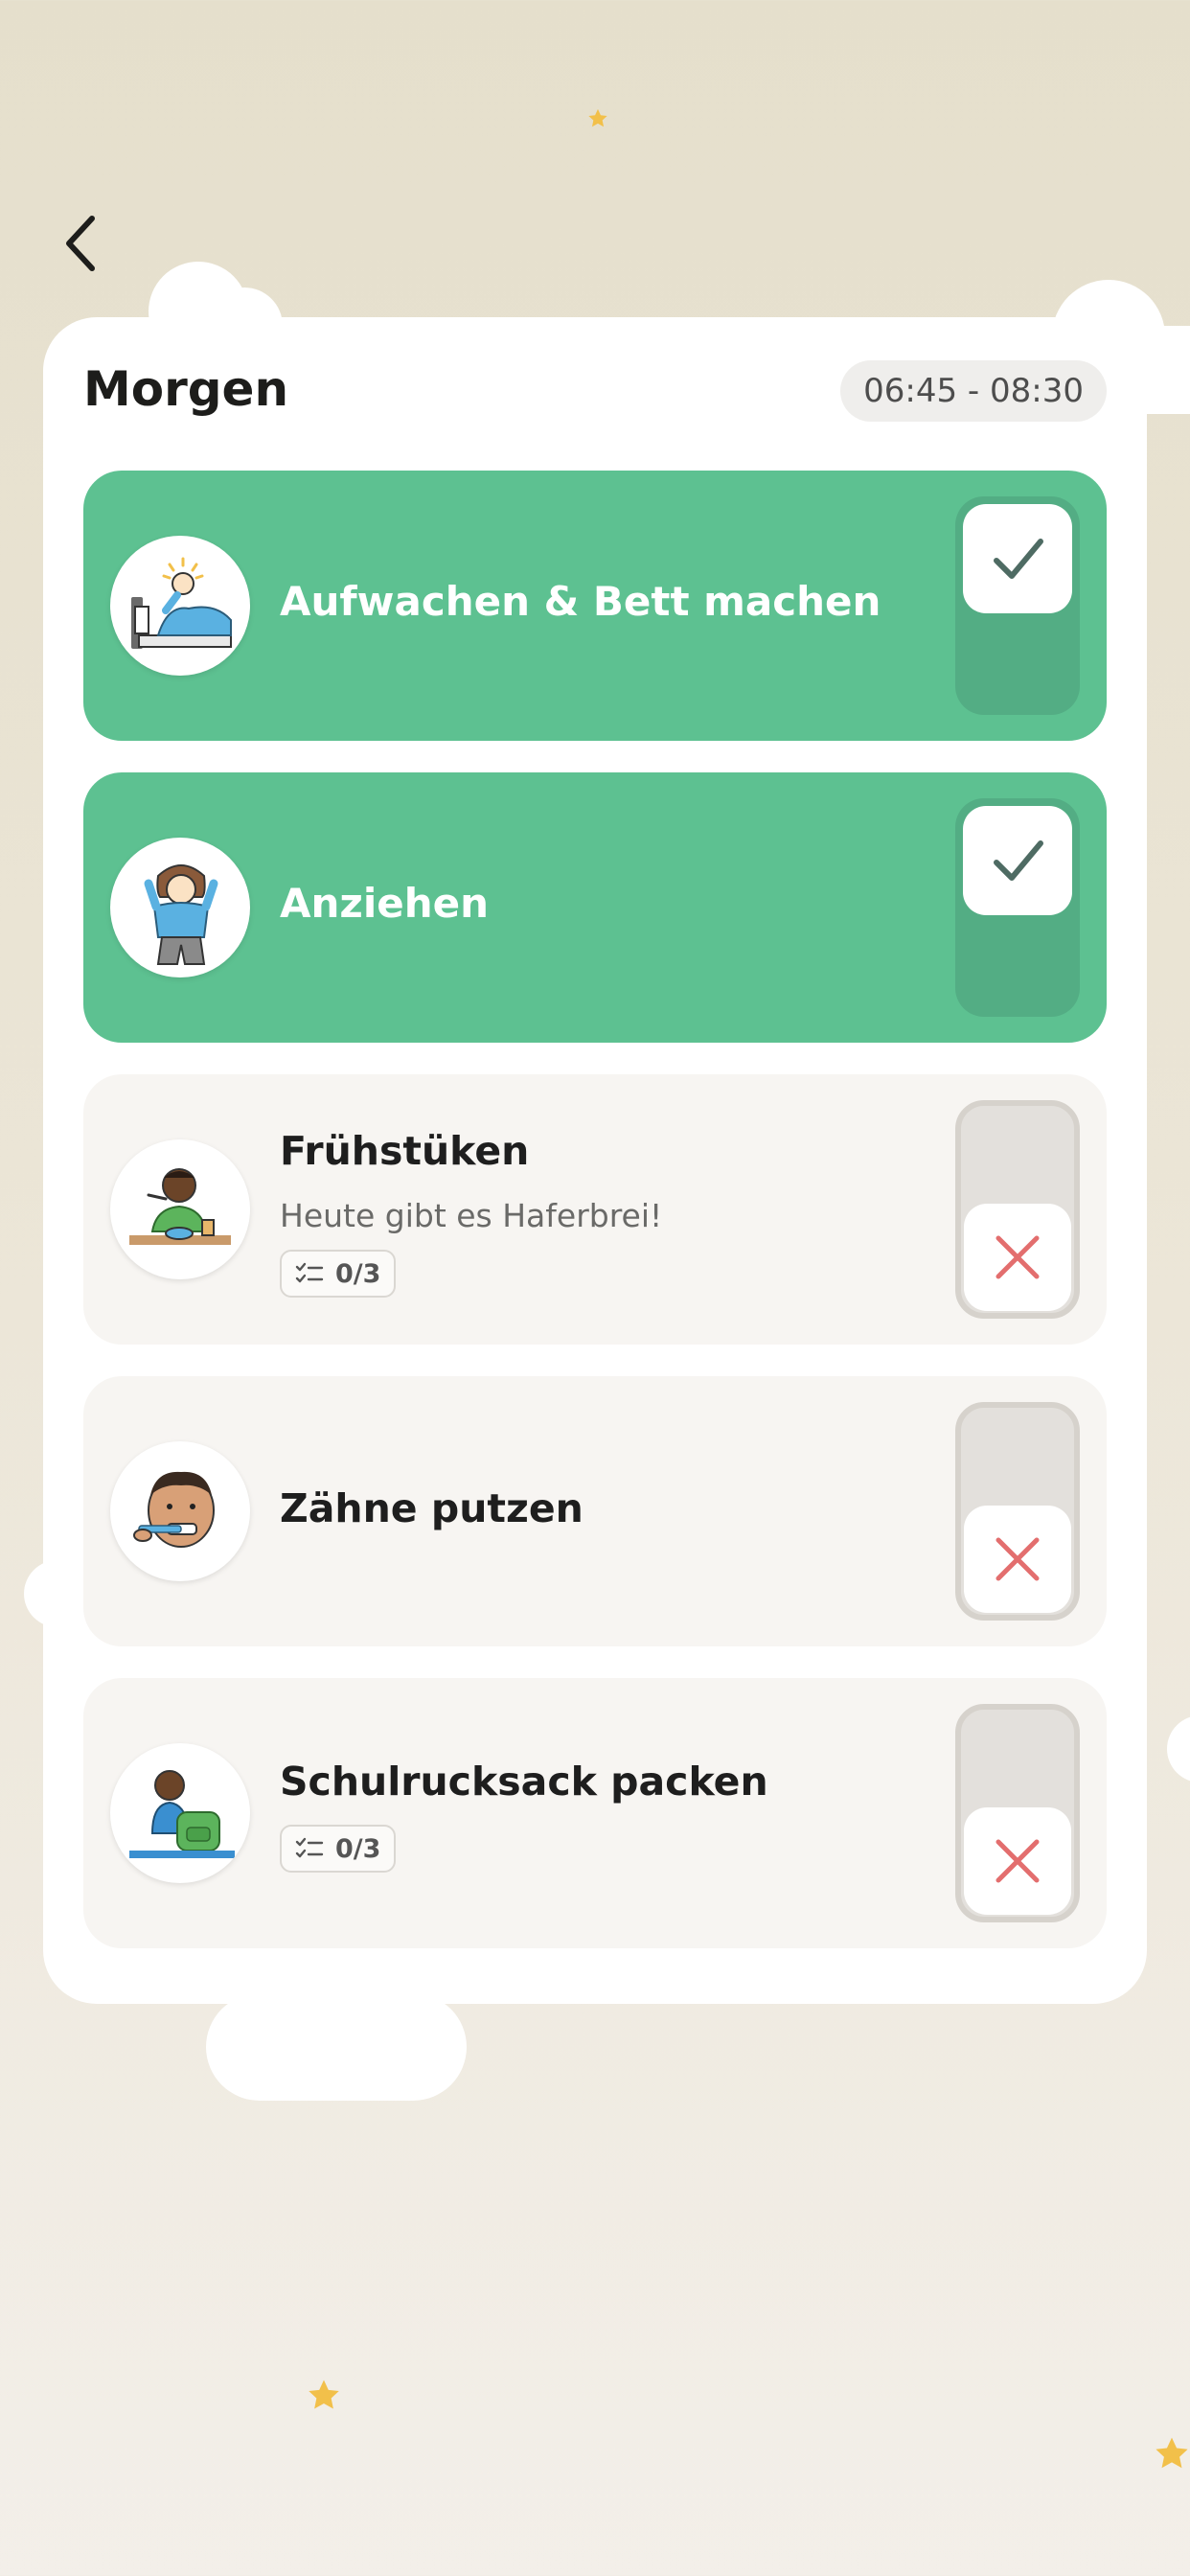 Image resolution: width=1190 pixels, height=2576 pixels. I want to click on time-range-badge: 06:45 - 08:30, so click(974, 391).